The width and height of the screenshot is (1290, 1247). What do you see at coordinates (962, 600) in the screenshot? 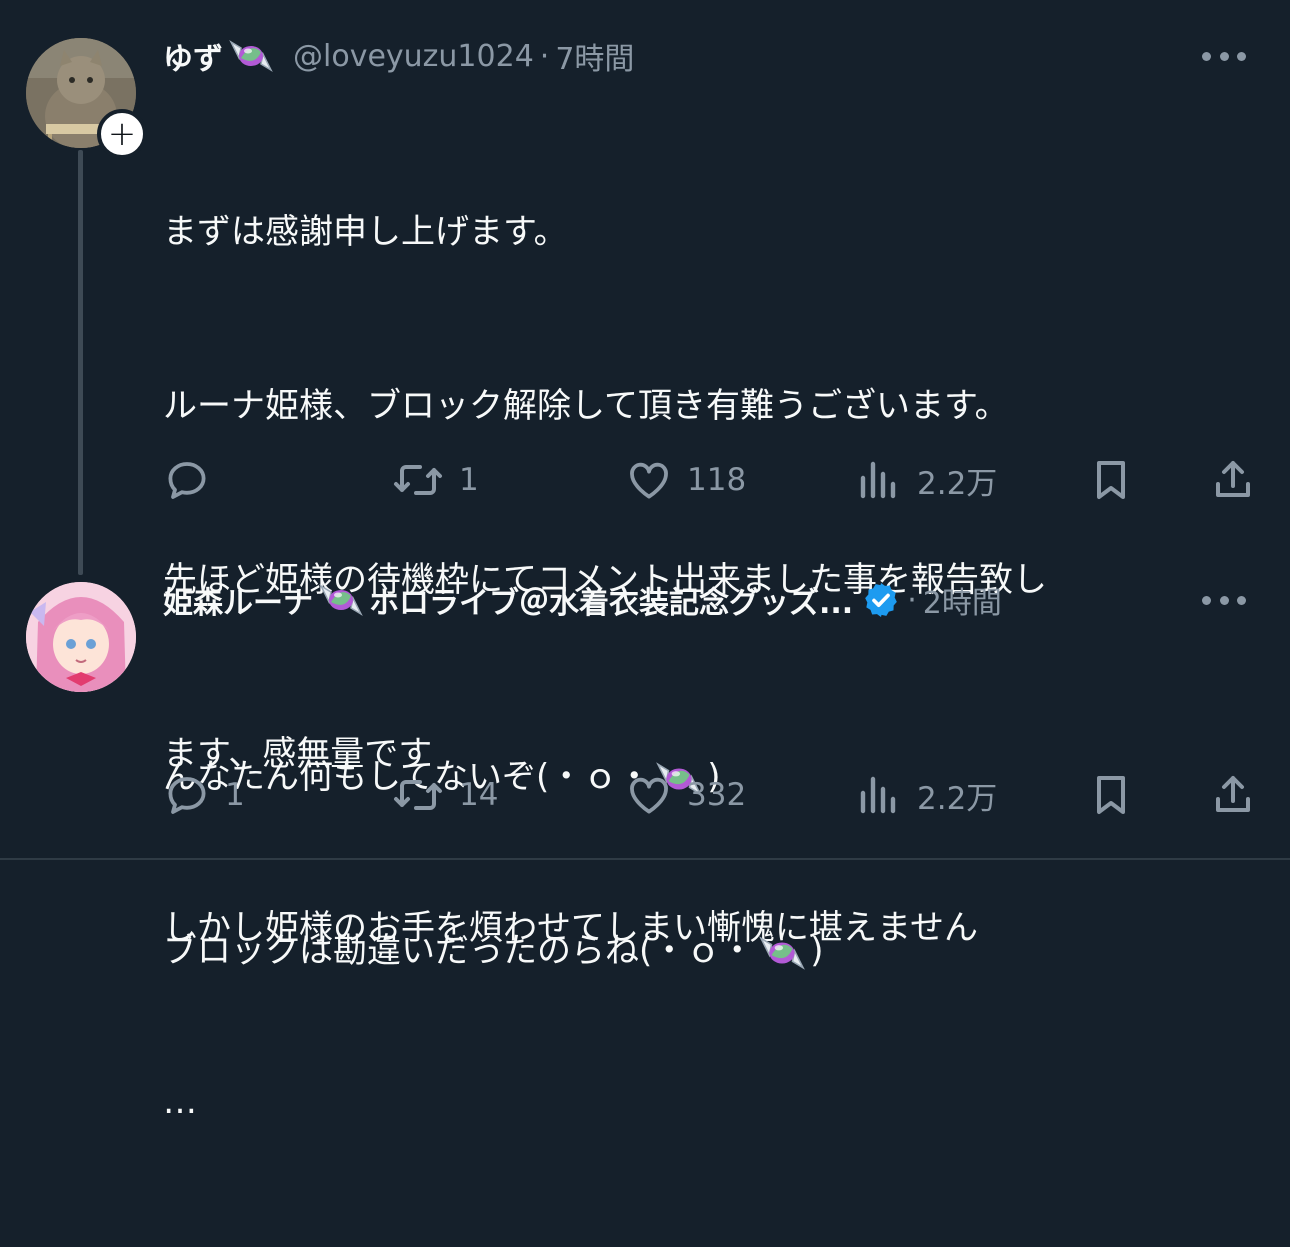
I see `timestamp: 2時間` at bounding box center [962, 600].